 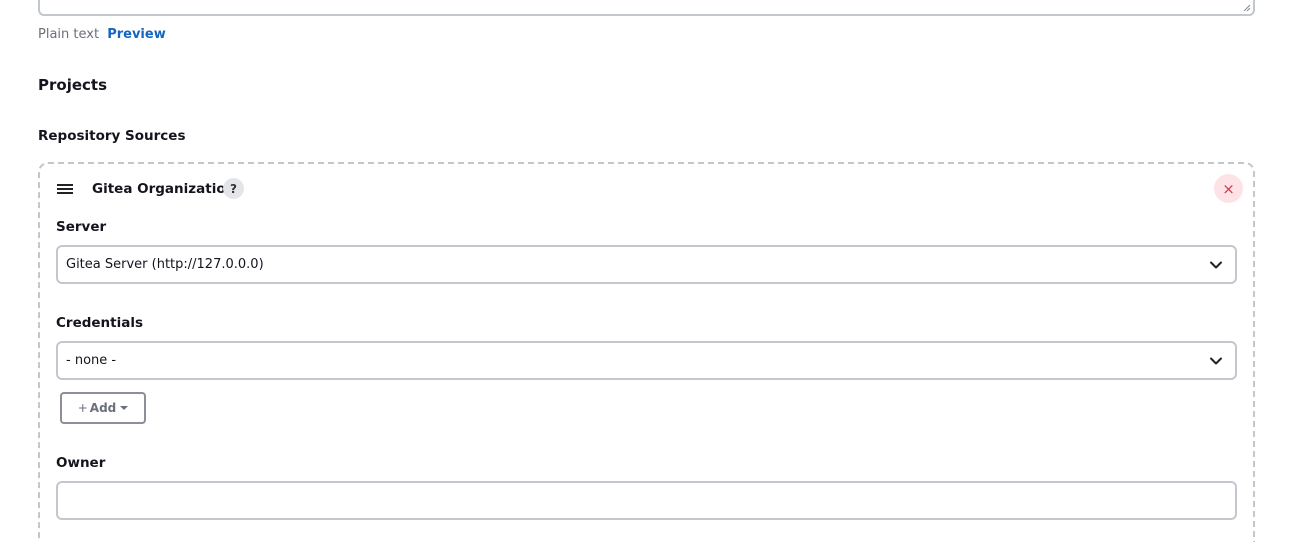 What do you see at coordinates (136, 34) in the screenshot?
I see `preview-link: Preview` at bounding box center [136, 34].